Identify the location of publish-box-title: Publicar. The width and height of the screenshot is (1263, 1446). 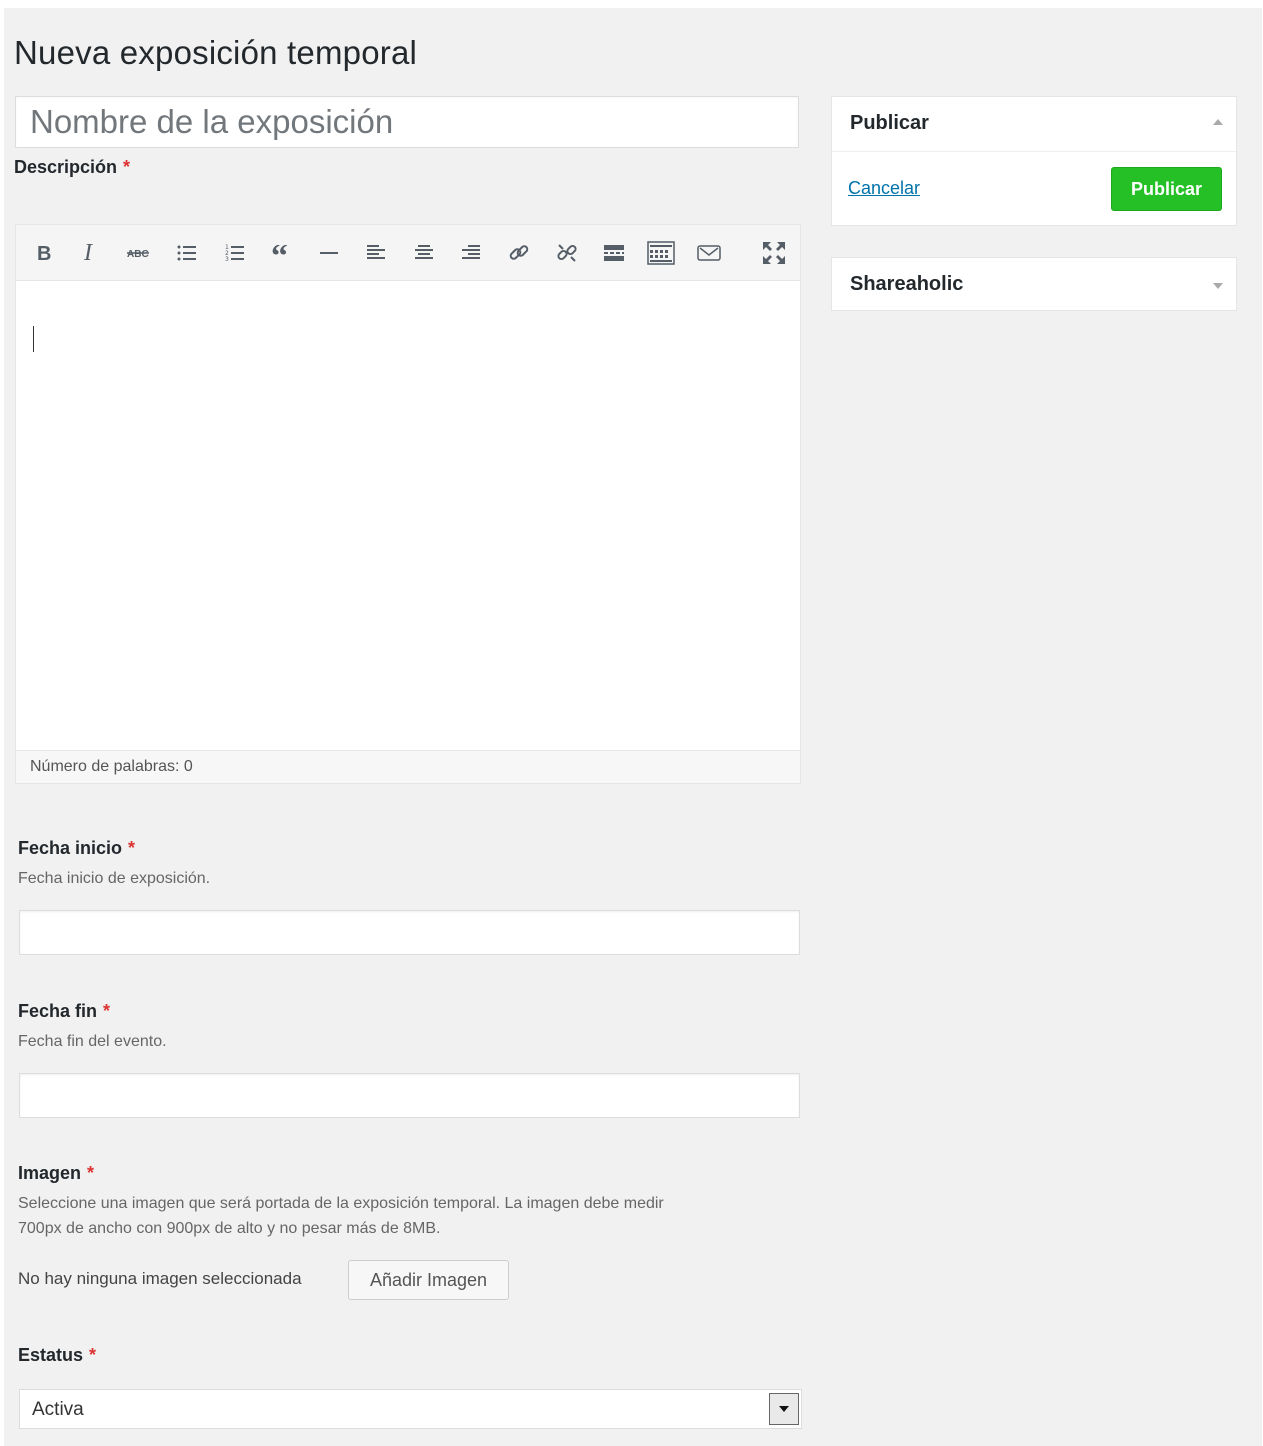
(889, 123).